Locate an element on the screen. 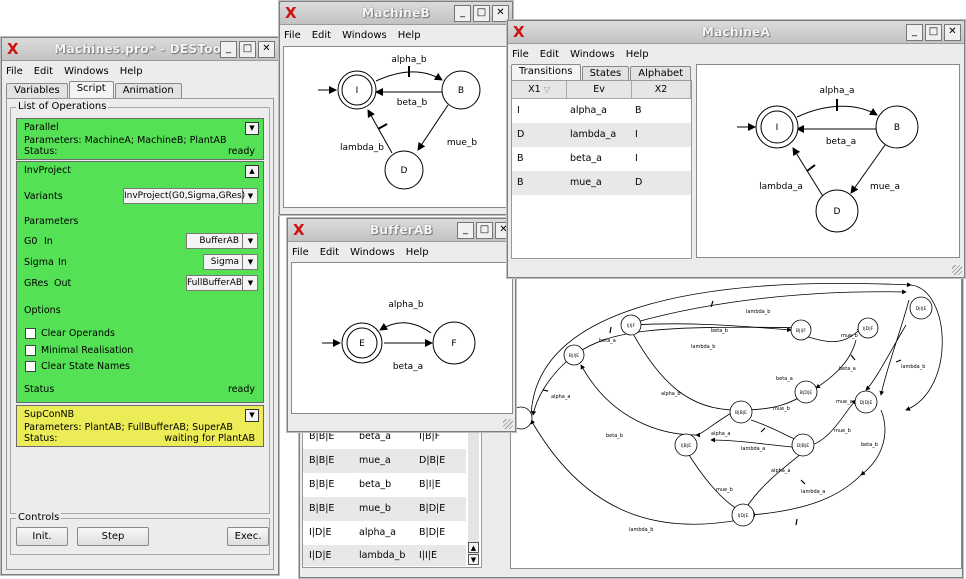 The height and width of the screenshot is (579, 966). variants-select: InvProject(G0,Sigma,GRes) ▼ is located at coordinates (190, 196).